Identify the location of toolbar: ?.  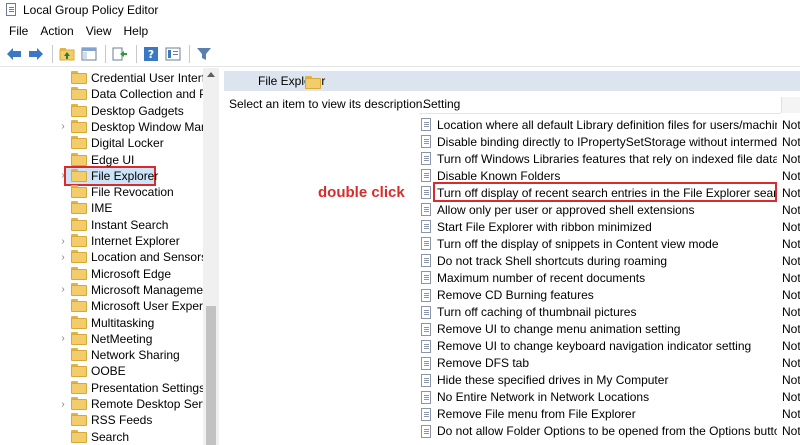
(400, 54).